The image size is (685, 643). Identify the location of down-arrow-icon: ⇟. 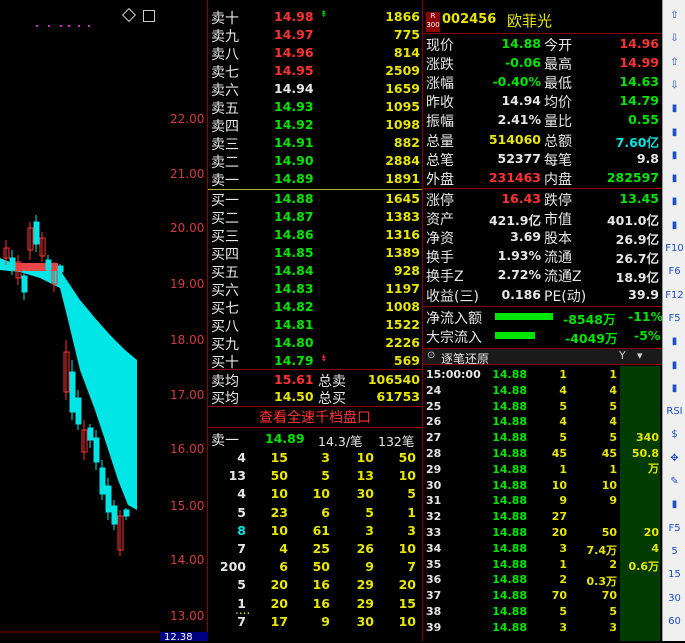
(324, 359).